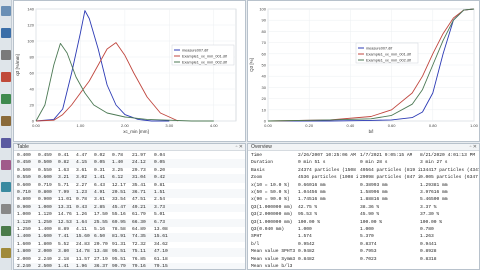 The image size is (480, 270). Describe the element at coordinates (6, 11) in the screenshot. I see `open-icon` at that location.